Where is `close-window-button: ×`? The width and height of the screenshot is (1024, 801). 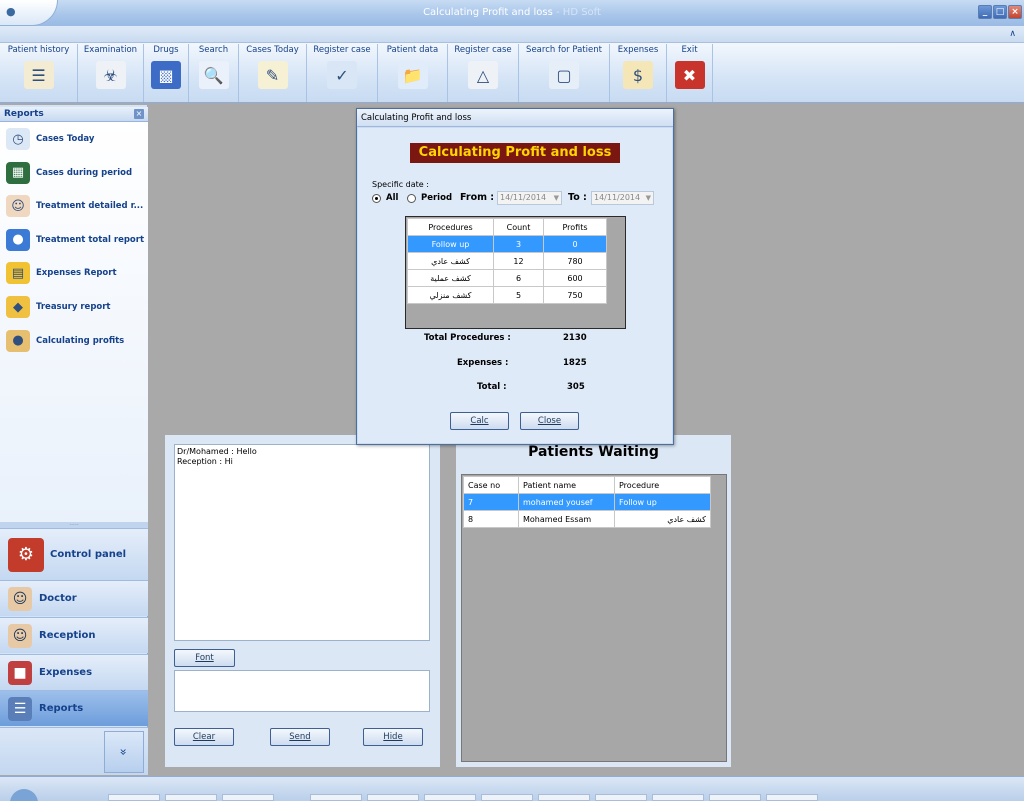
close-window-button: × is located at coordinates (1015, 12).